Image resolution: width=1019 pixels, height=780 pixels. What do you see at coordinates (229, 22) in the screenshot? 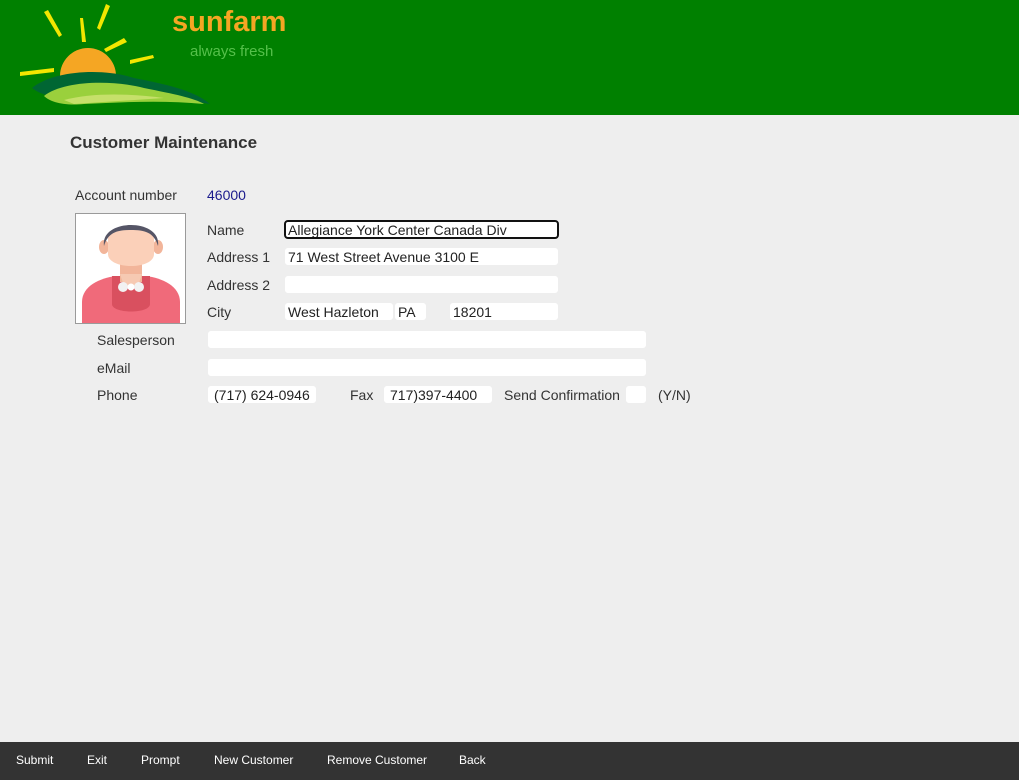
I see `brand-name: sunfarm` at bounding box center [229, 22].